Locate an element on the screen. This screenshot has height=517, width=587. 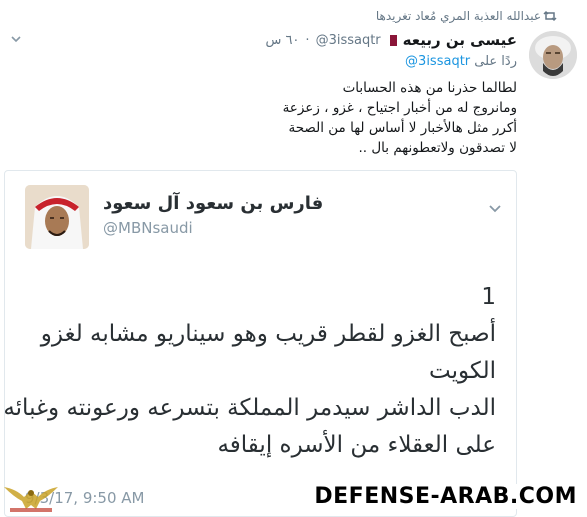
reply-mention-link: @3issaqtr is located at coordinates (437, 61).